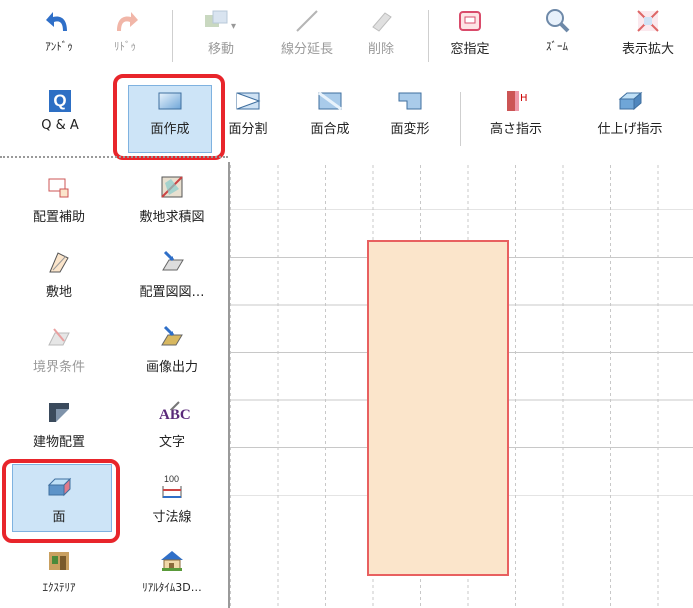 This screenshot has height=608, width=693. What do you see at coordinates (557, 21) in the screenshot?
I see `magnifier-icon` at bounding box center [557, 21].